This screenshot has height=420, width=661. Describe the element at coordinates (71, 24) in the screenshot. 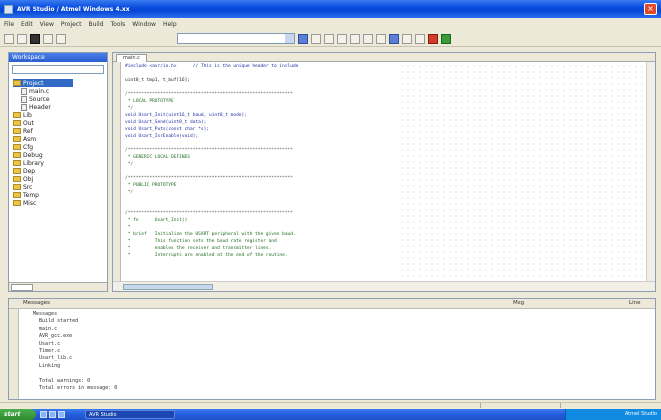

I see `menu-project: Project` at that location.